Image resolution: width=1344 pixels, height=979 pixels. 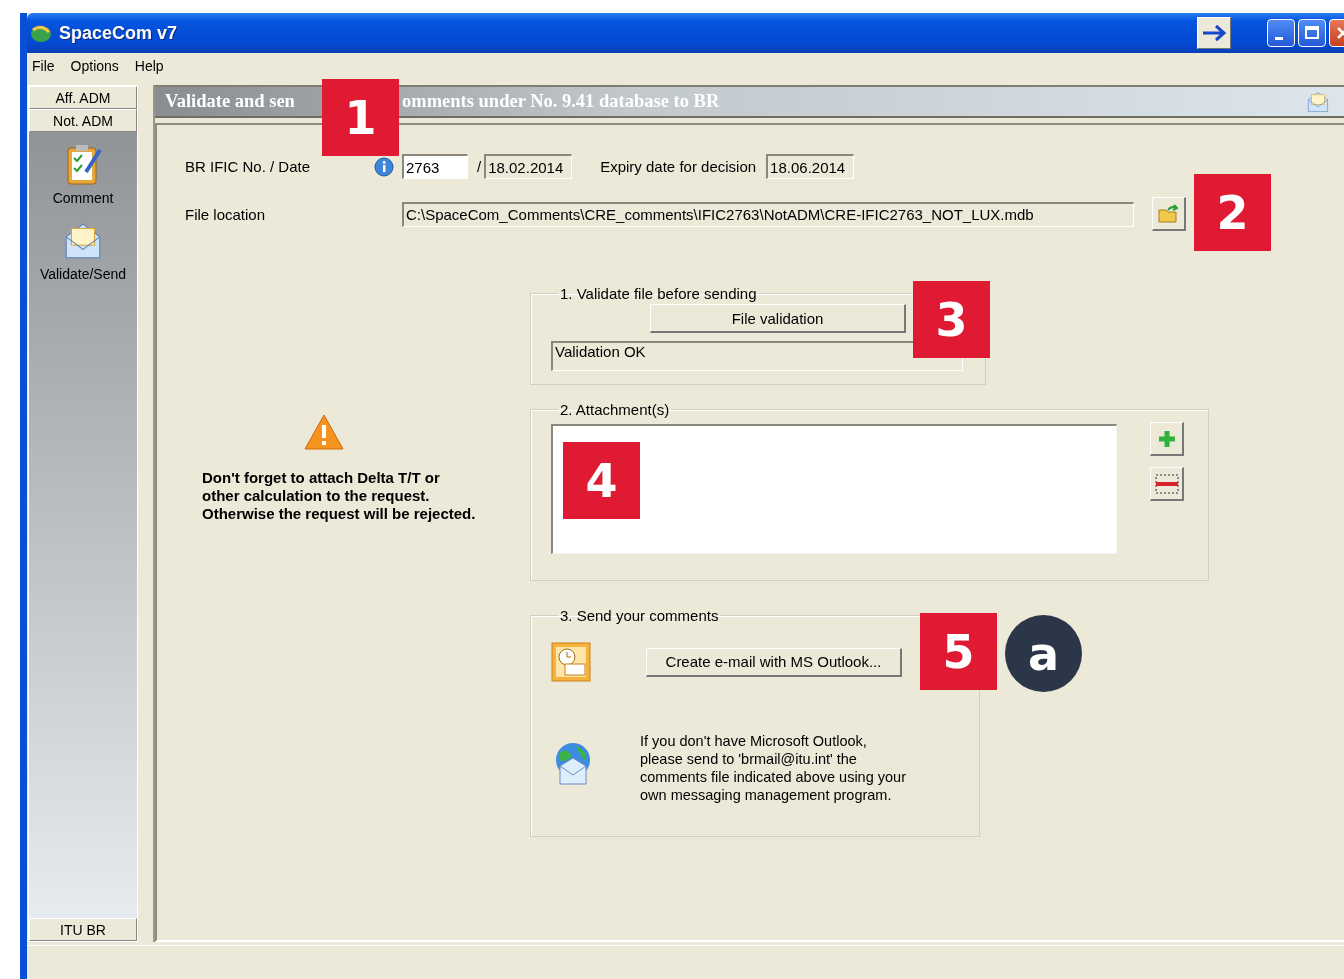 What do you see at coordinates (639, 615) in the screenshot?
I see `group-title: 3. Send your comments` at bounding box center [639, 615].